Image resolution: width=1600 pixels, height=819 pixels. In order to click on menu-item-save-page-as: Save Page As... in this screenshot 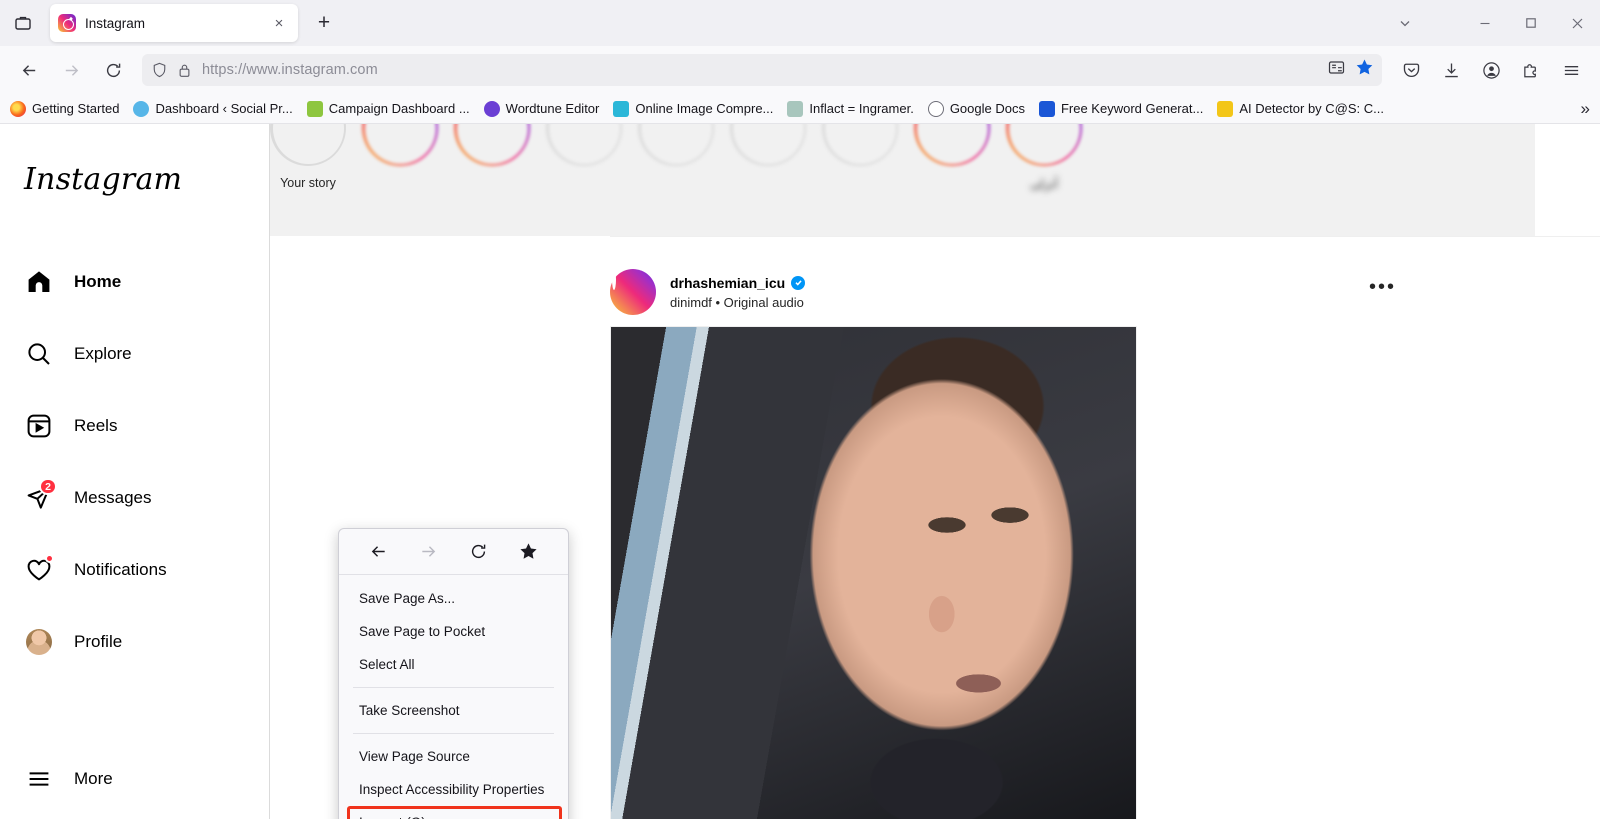, I will do `click(453, 598)`.